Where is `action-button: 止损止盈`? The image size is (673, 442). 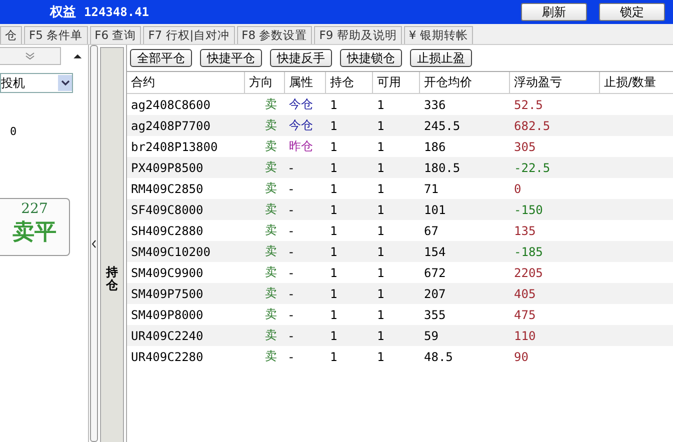 action-button: 止损止盈 is located at coordinates (441, 58).